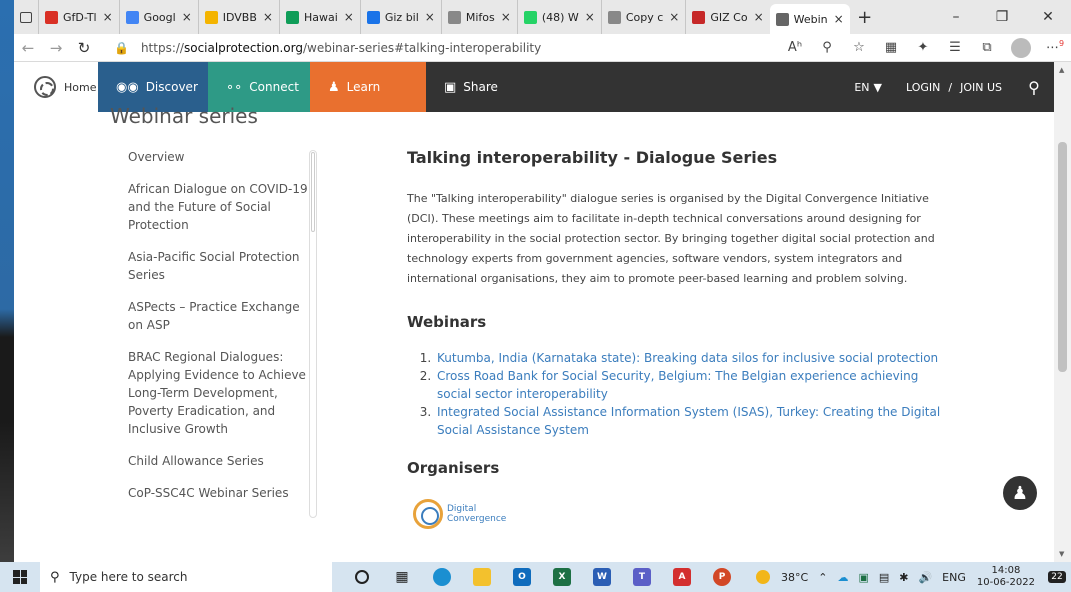  I want to click on sidebar-item: Child Allowance Series, so click(218, 461).